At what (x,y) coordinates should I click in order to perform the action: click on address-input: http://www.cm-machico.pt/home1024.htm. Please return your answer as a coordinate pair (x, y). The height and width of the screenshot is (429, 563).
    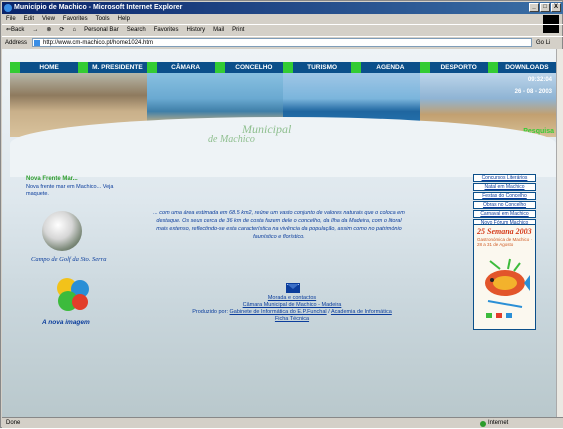
    Looking at the image, I should click on (282, 42).